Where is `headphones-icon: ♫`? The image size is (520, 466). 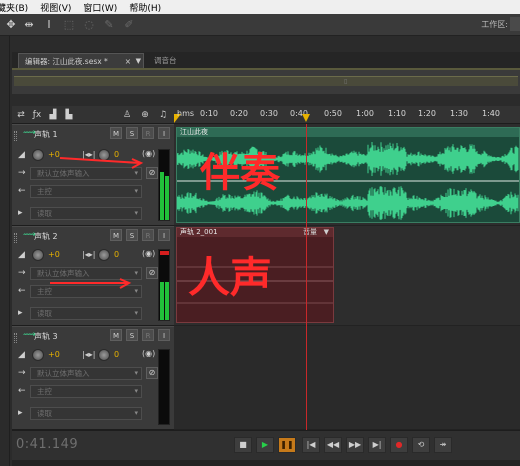 headphones-icon: ♫ is located at coordinates (163, 115).